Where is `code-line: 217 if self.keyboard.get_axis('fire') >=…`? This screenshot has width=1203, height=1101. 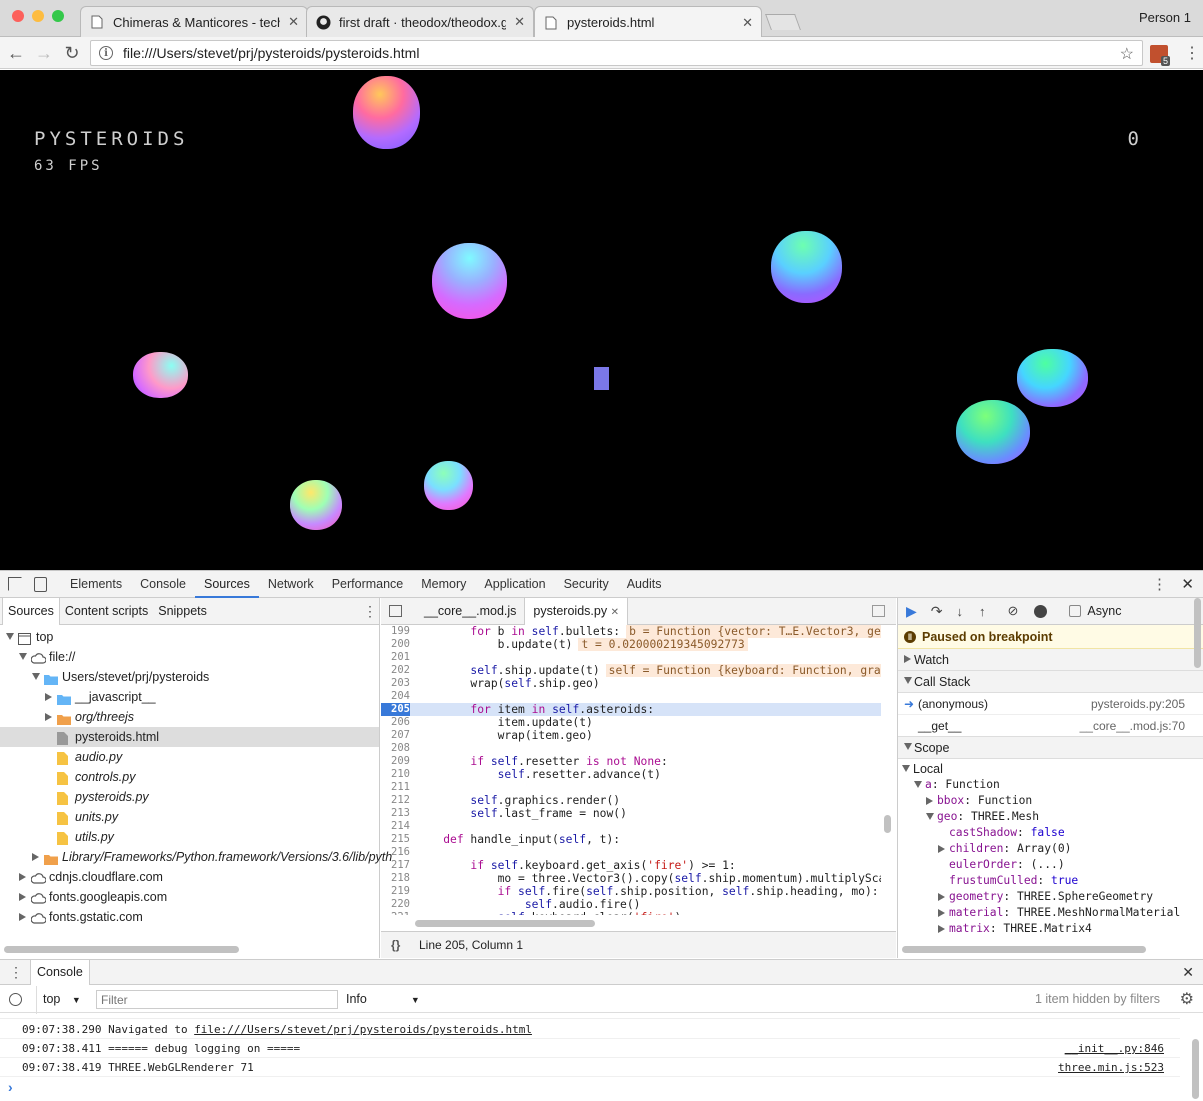
code-line: 217 if self.keyboard.get_axis('fire') >=… is located at coordinates (631, 865).